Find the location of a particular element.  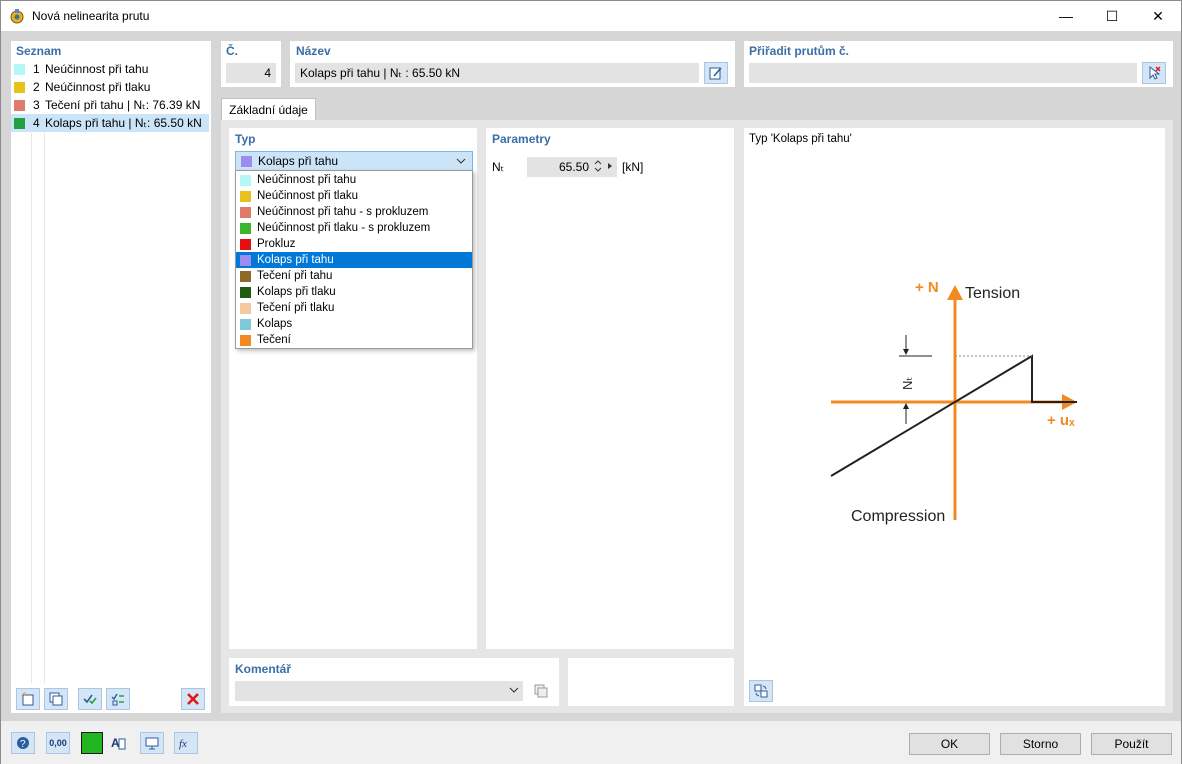

diagram-options-button is located at coordinates (761, 691).